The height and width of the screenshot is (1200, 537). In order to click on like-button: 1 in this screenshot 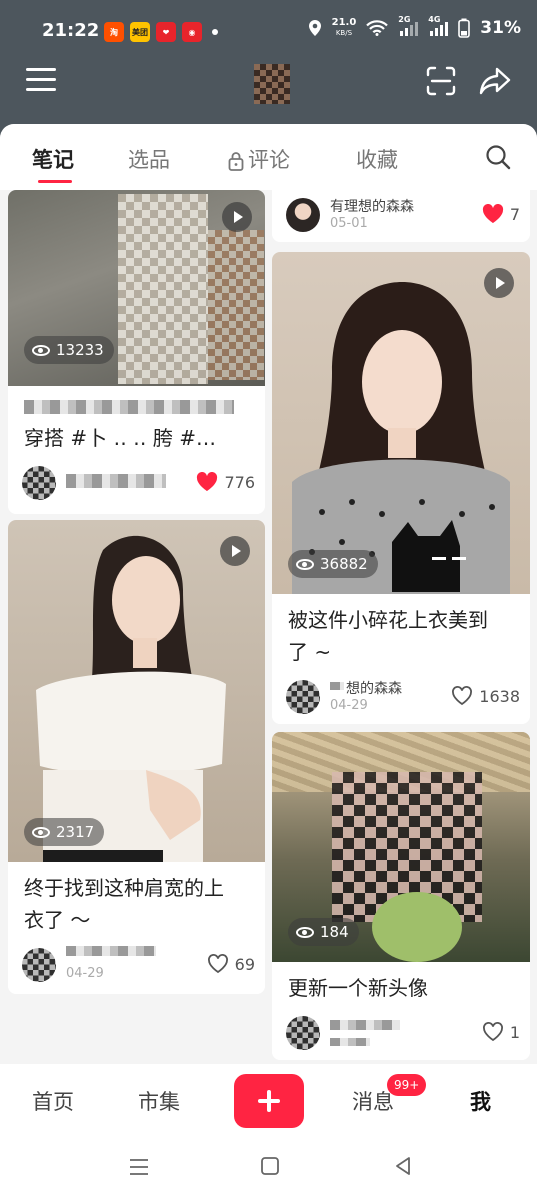, I will do `click(501, 1032)`.